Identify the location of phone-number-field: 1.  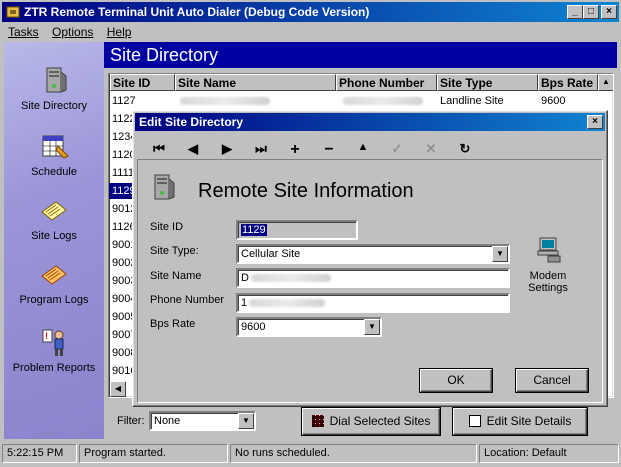
(373, 303).